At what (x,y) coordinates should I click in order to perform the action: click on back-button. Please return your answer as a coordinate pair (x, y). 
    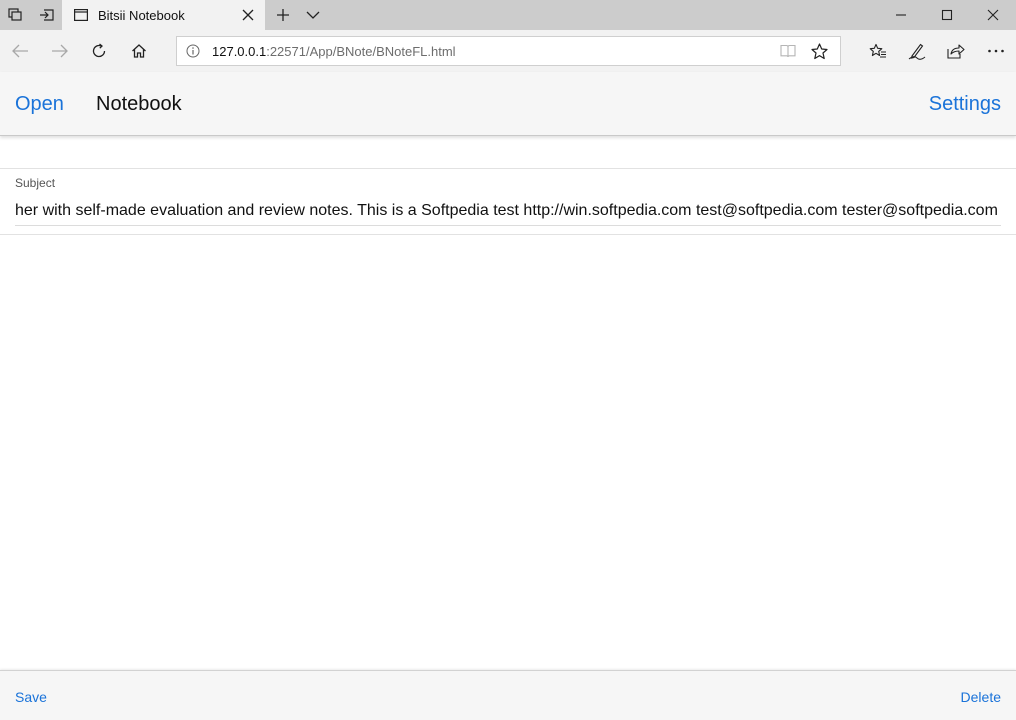
    Looking at the image, I should click on (20, 51).